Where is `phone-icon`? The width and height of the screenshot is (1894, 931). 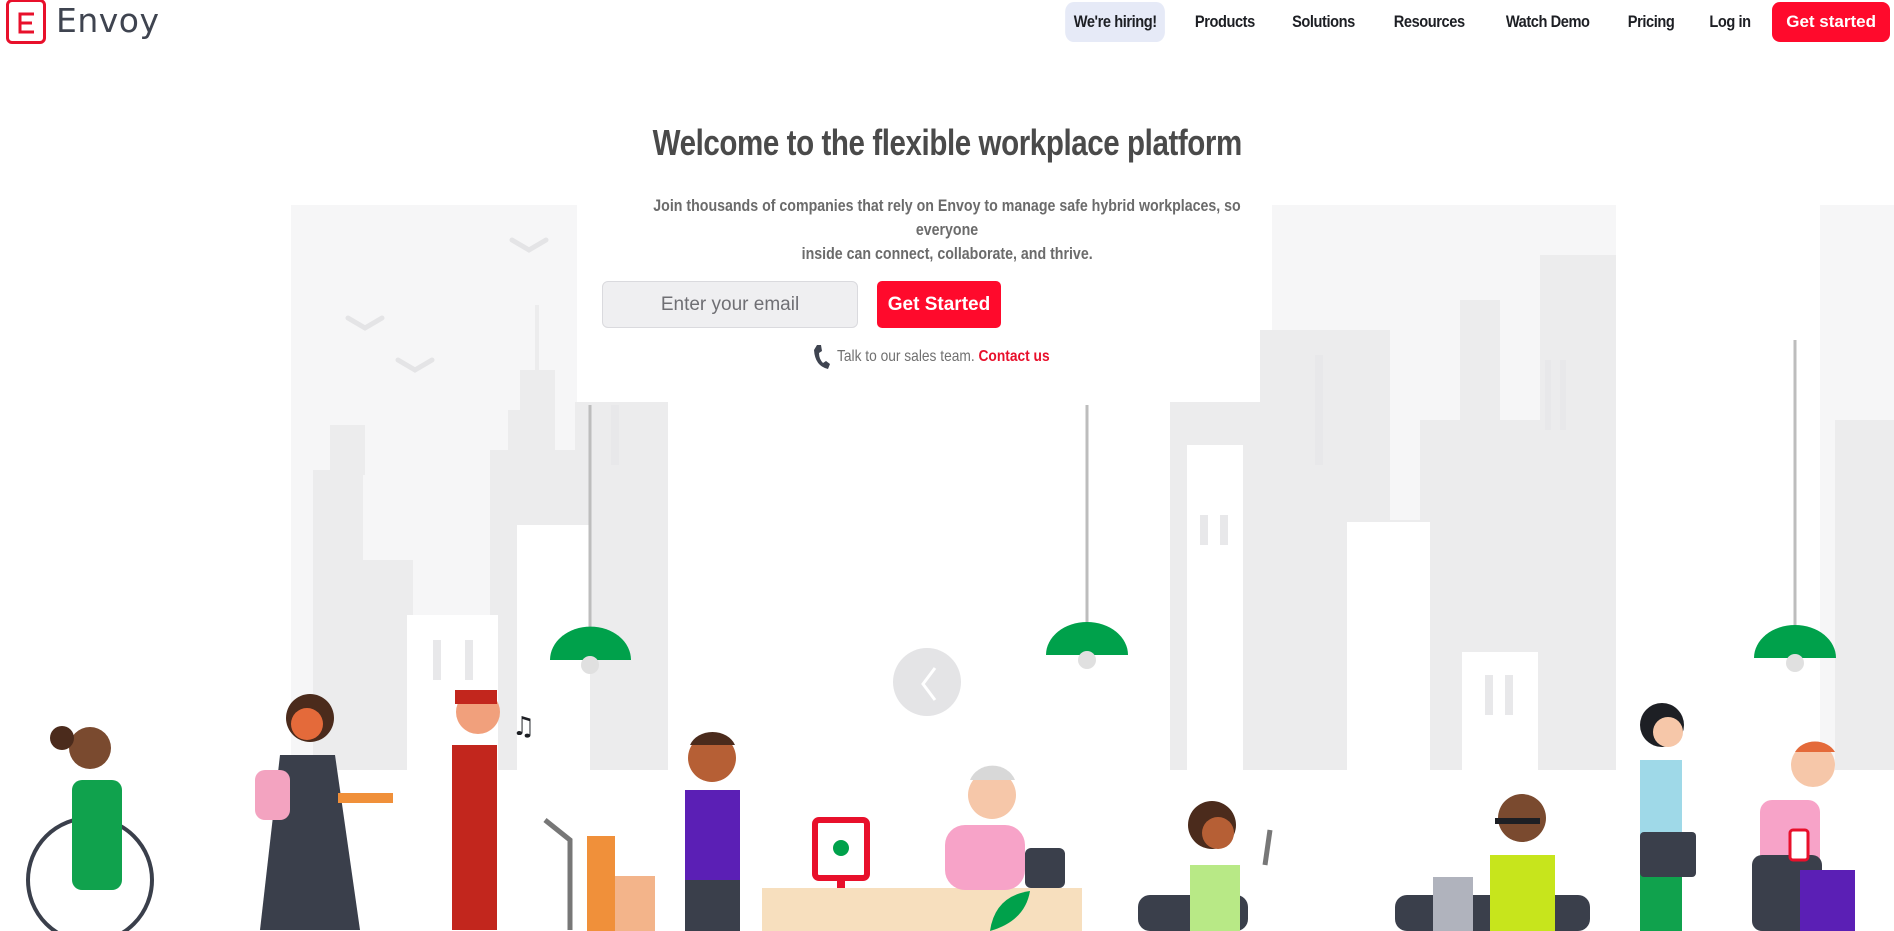 phone-icon is located at coordinates (822, 357).